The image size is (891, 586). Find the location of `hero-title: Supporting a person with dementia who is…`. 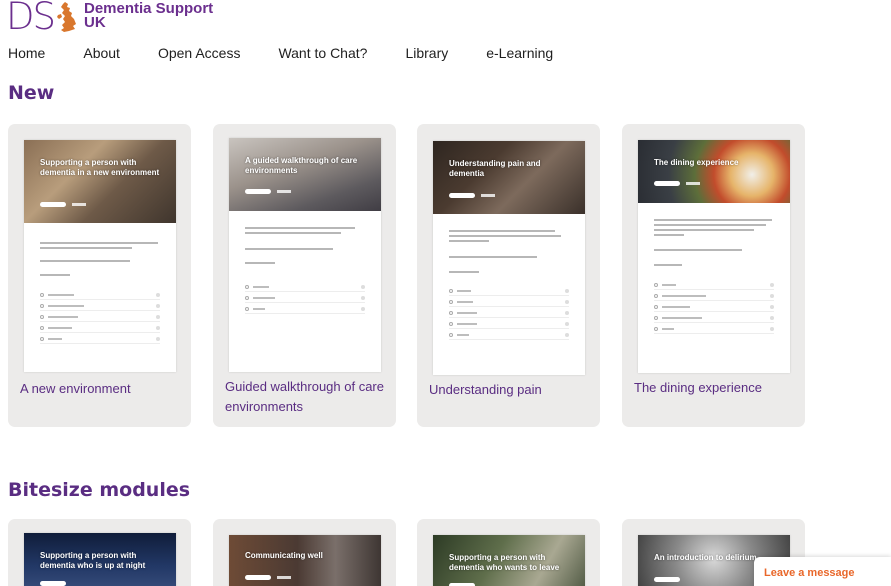

hero-title: Supporting a person with dementia who is… is located at coordinates (93, 560).